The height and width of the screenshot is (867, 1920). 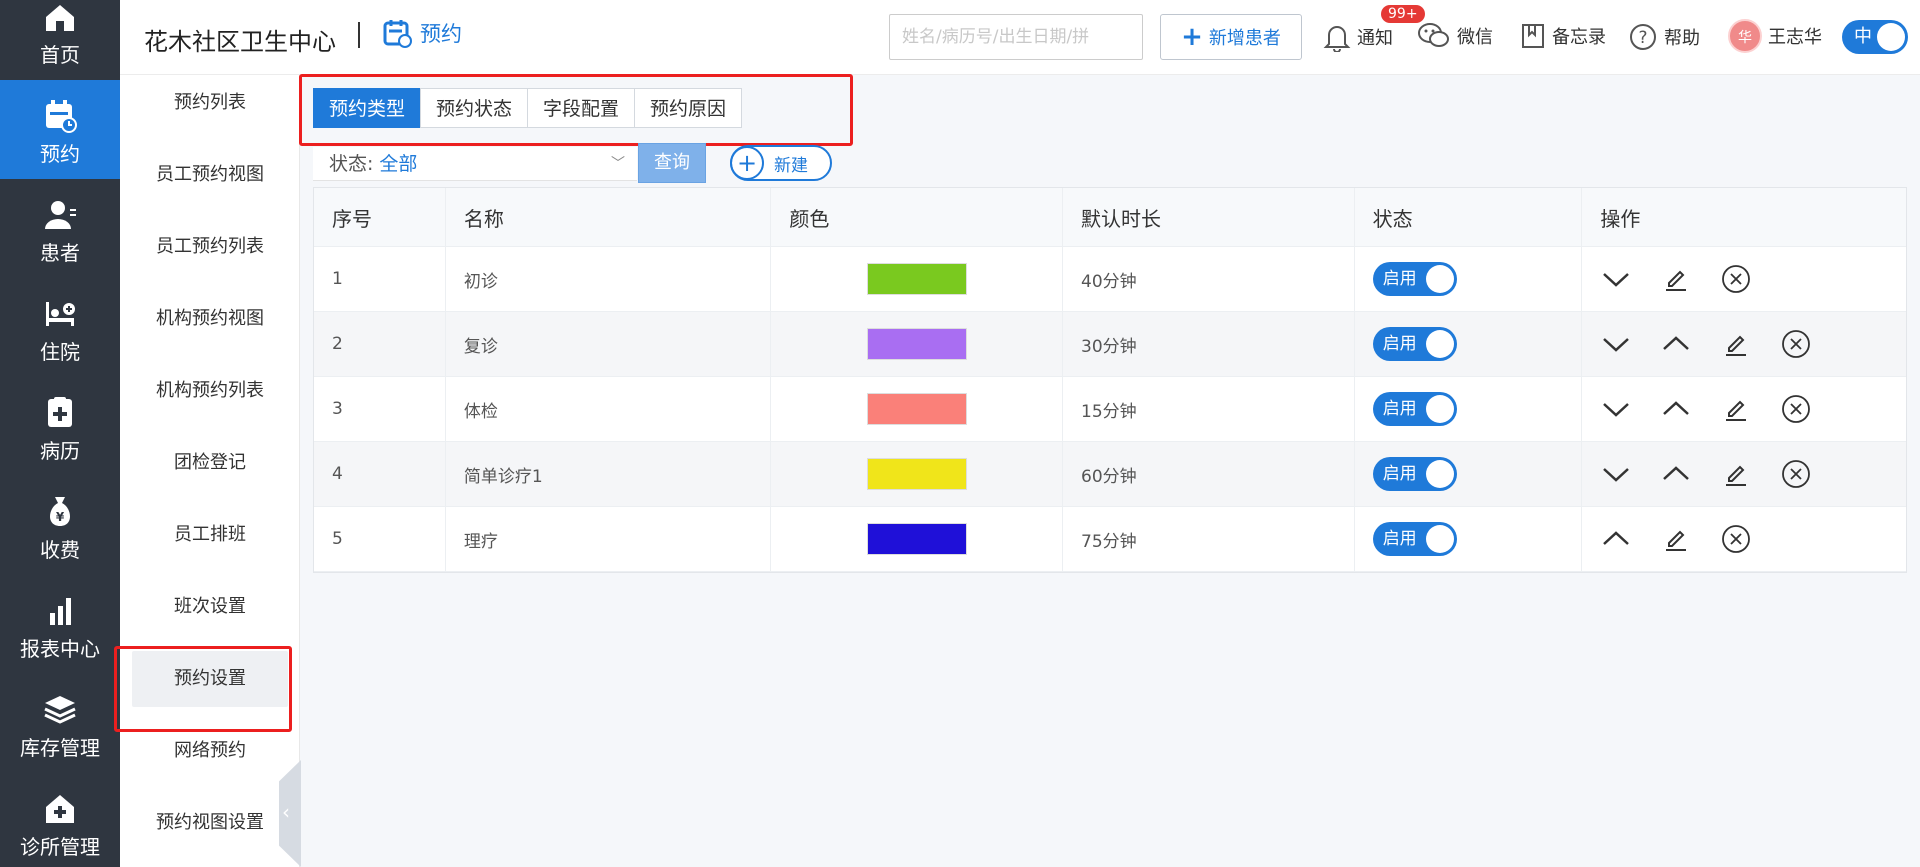 I want to click on cell-duration: 40分钟, so click(x=1209, y=279).